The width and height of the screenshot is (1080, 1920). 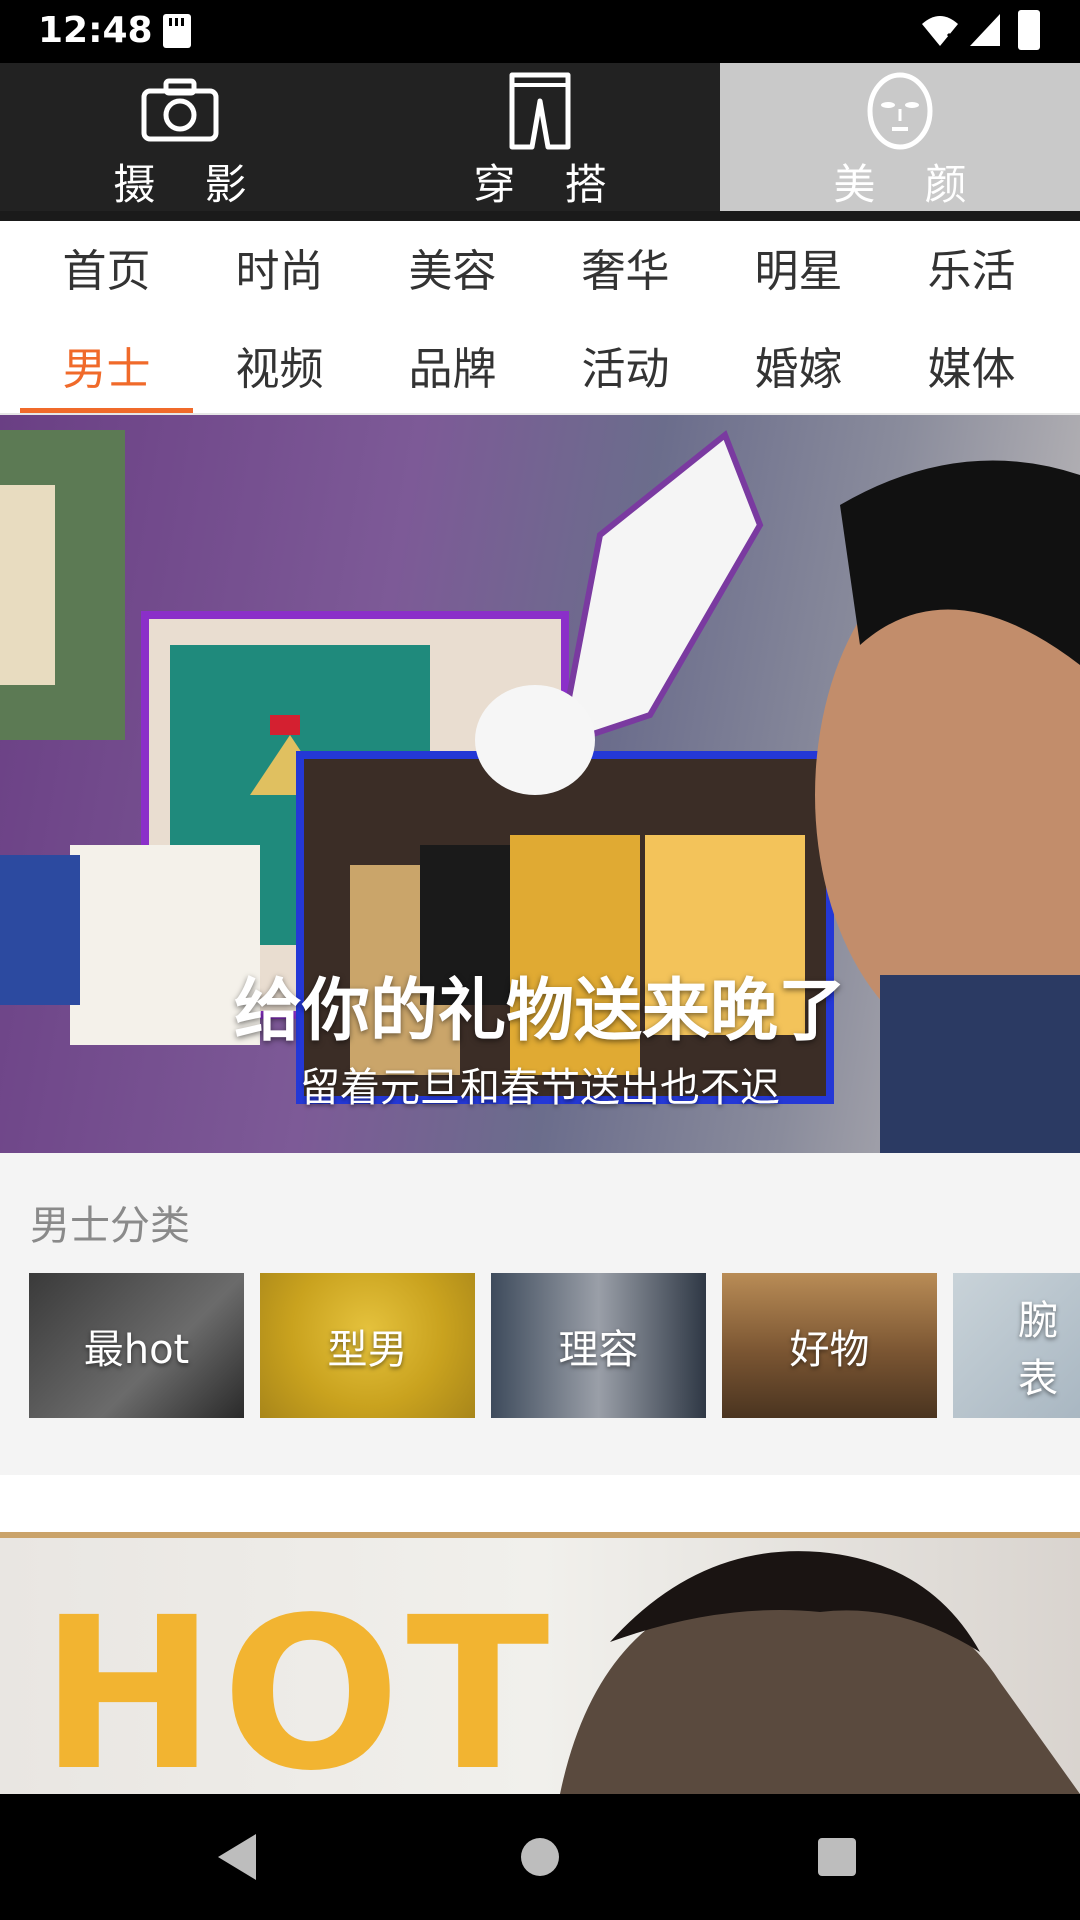 I want to click on category-card-grooming: 理容, so click(x=598, y=1345).